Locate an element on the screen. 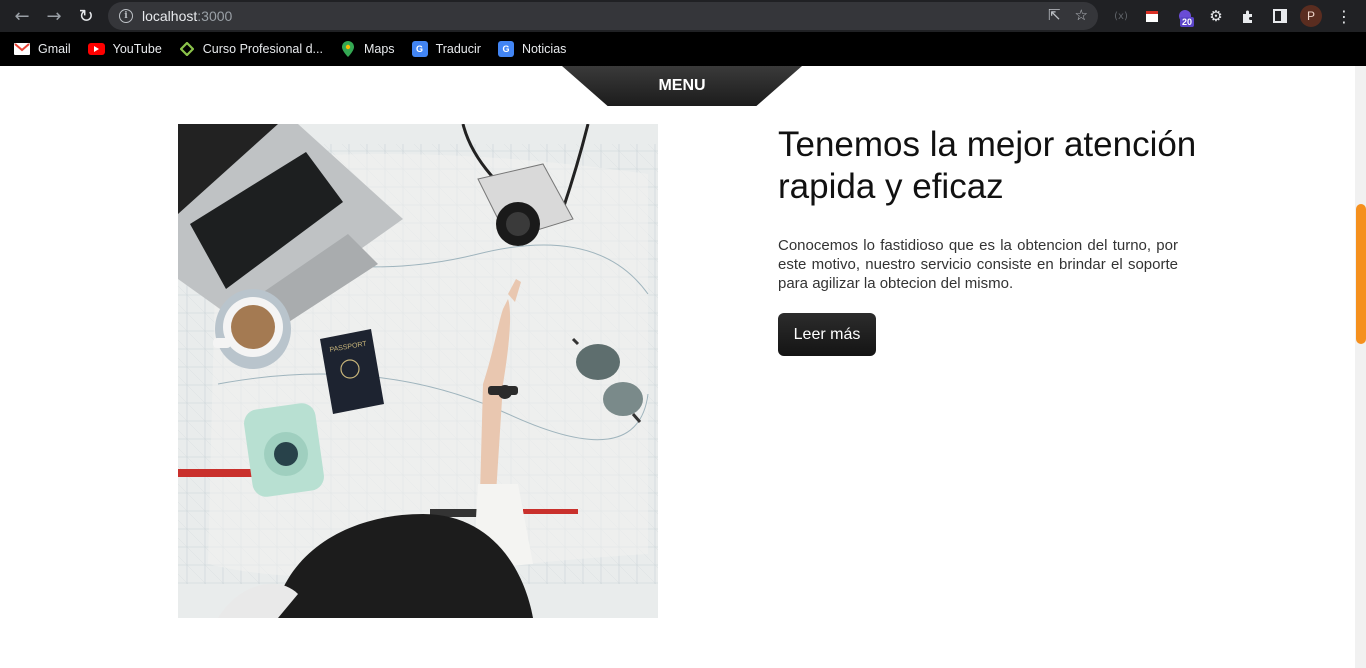 This screenshot has height=668, width=1366. translate-icon: G is located at coordinates (419, 49).